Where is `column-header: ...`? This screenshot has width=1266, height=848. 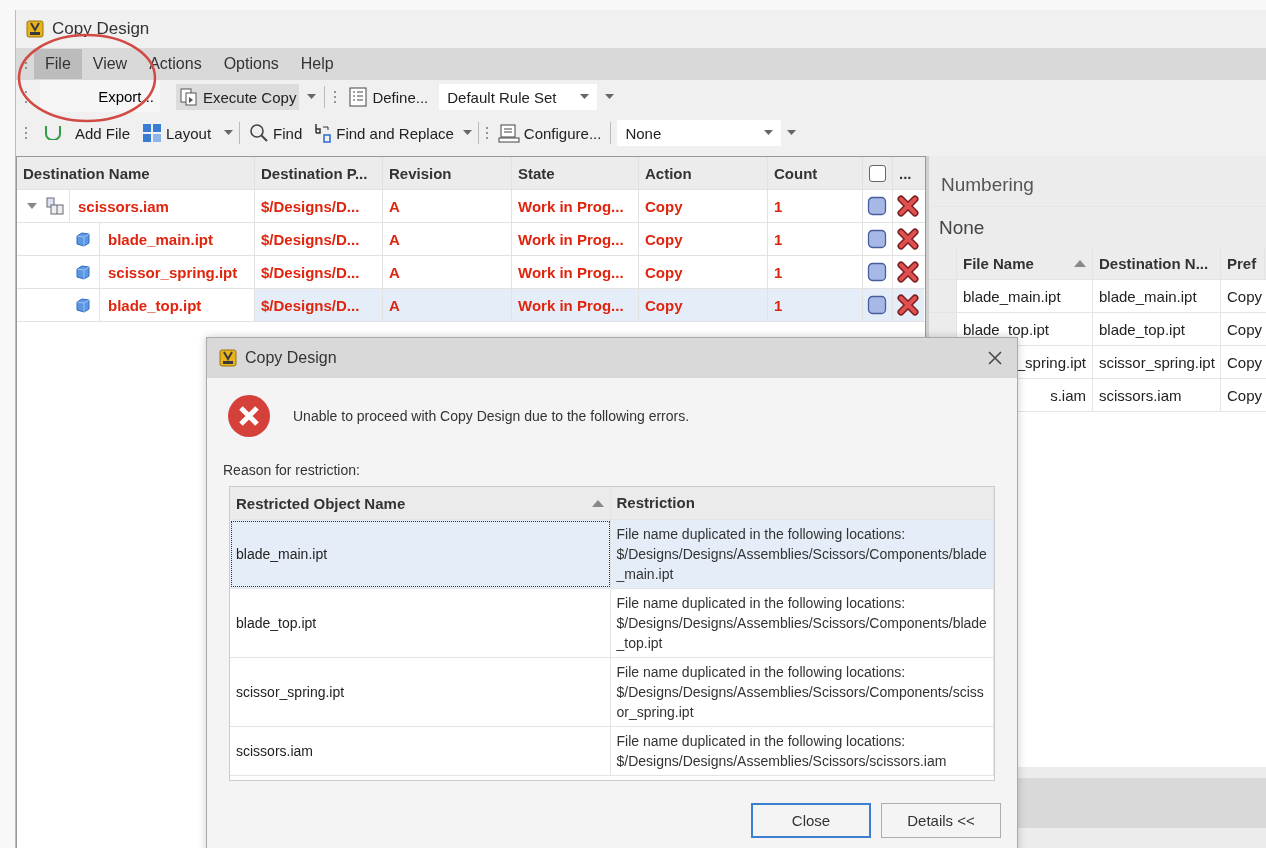
column-header: ... is located at coordinates (908, 173).